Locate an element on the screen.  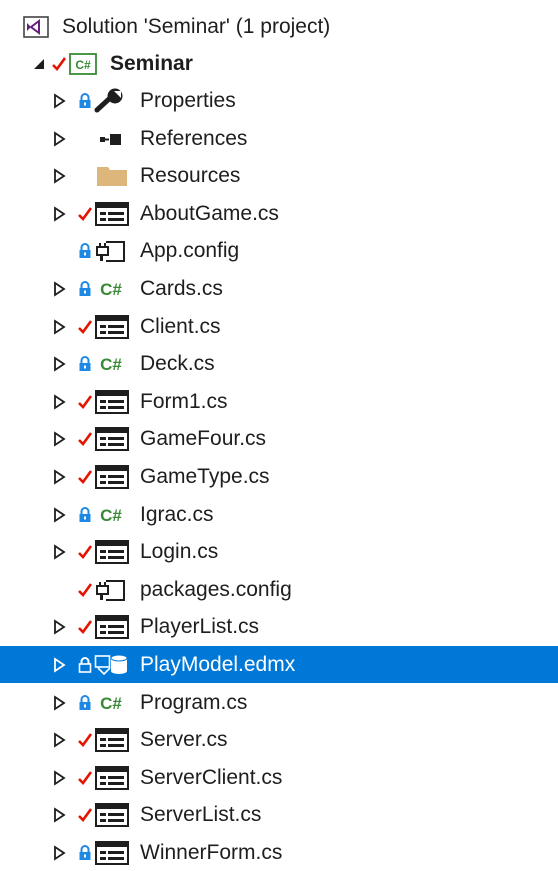
tree-item-label: Cards.cs is located at coordinates (181, 288).